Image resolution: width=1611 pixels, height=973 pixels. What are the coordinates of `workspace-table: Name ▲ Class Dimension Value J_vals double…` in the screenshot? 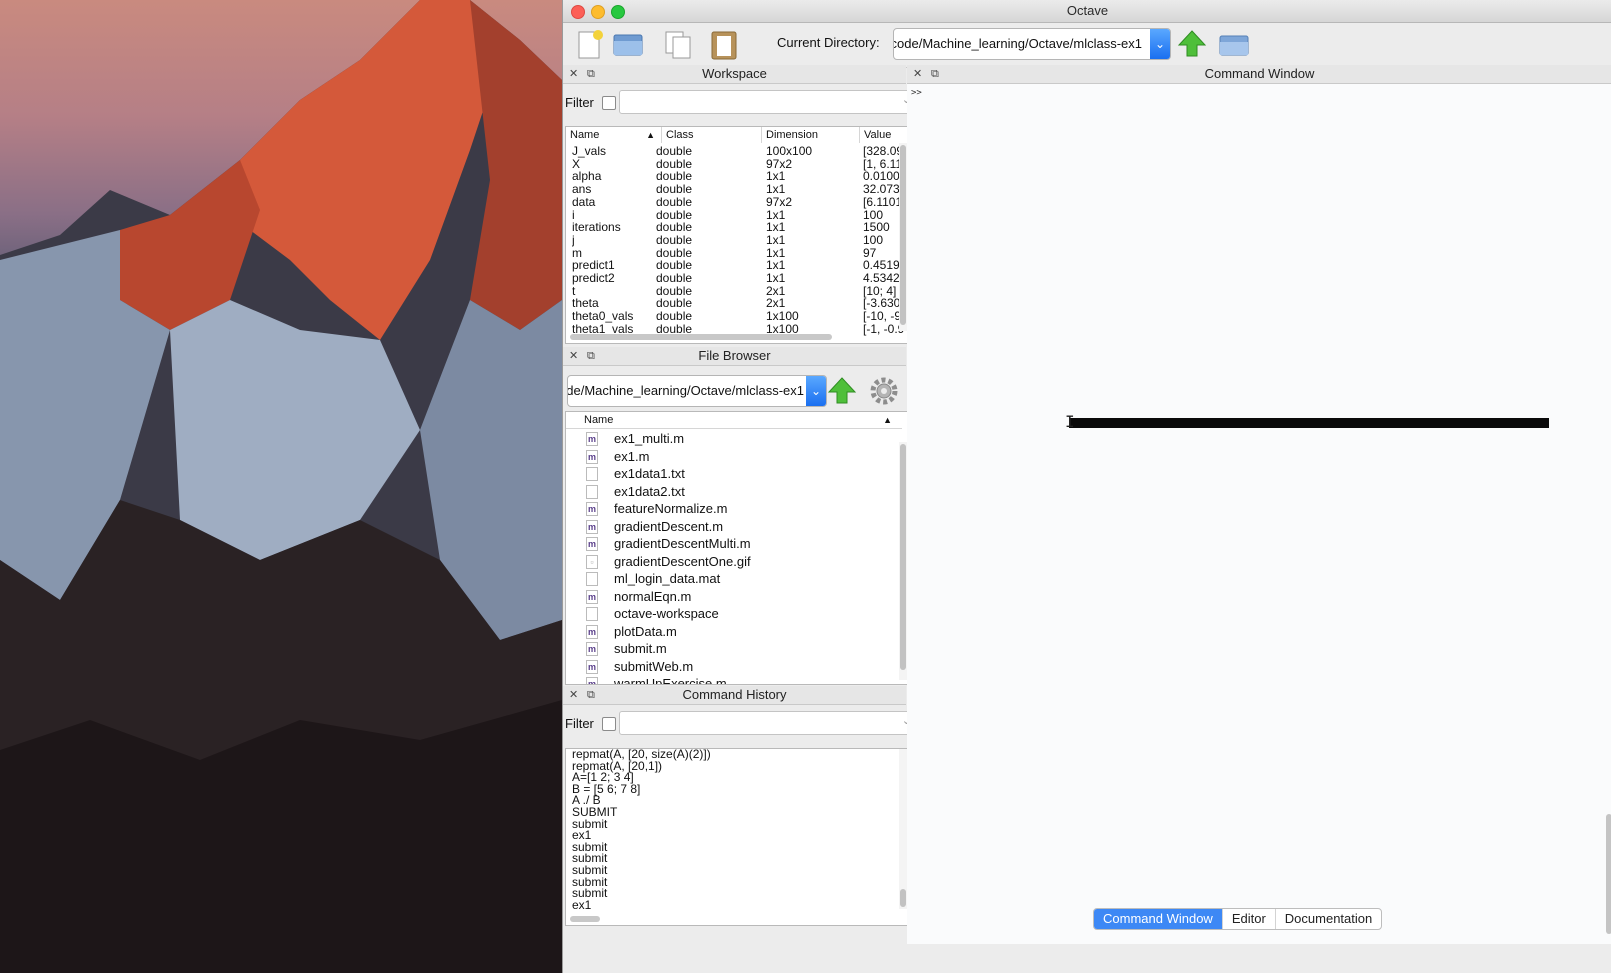 It's located at (736, 235).